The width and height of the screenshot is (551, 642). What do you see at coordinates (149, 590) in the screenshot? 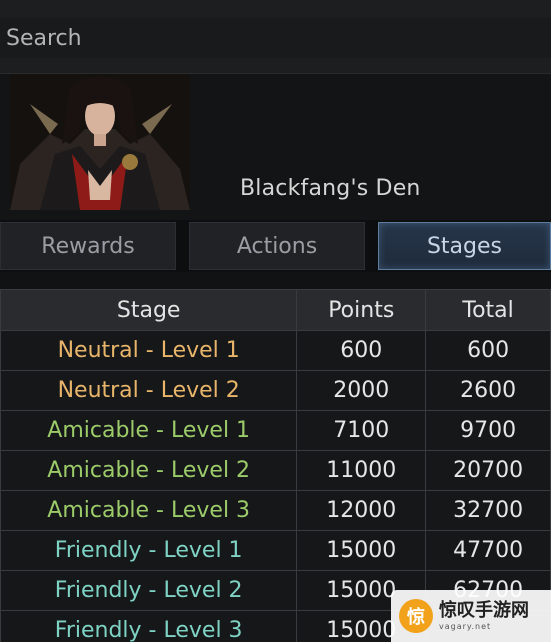
I see `stage-cell: Friendly - Level 2` at bounding box center [149, 590].